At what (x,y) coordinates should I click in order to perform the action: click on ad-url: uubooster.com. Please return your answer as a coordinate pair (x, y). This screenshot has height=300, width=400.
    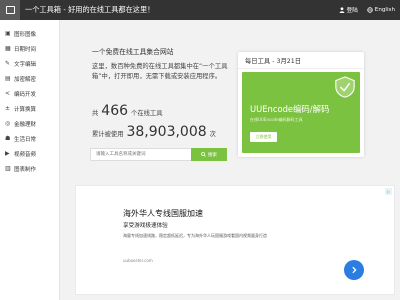
    Looking at the image, I should click on (138, 260).